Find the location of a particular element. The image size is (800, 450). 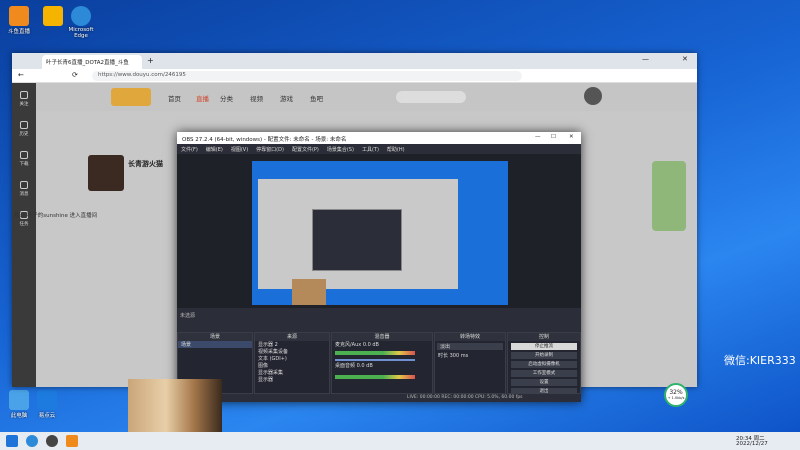

mixer-header: 混音器 is located at coordinates (382, 337).